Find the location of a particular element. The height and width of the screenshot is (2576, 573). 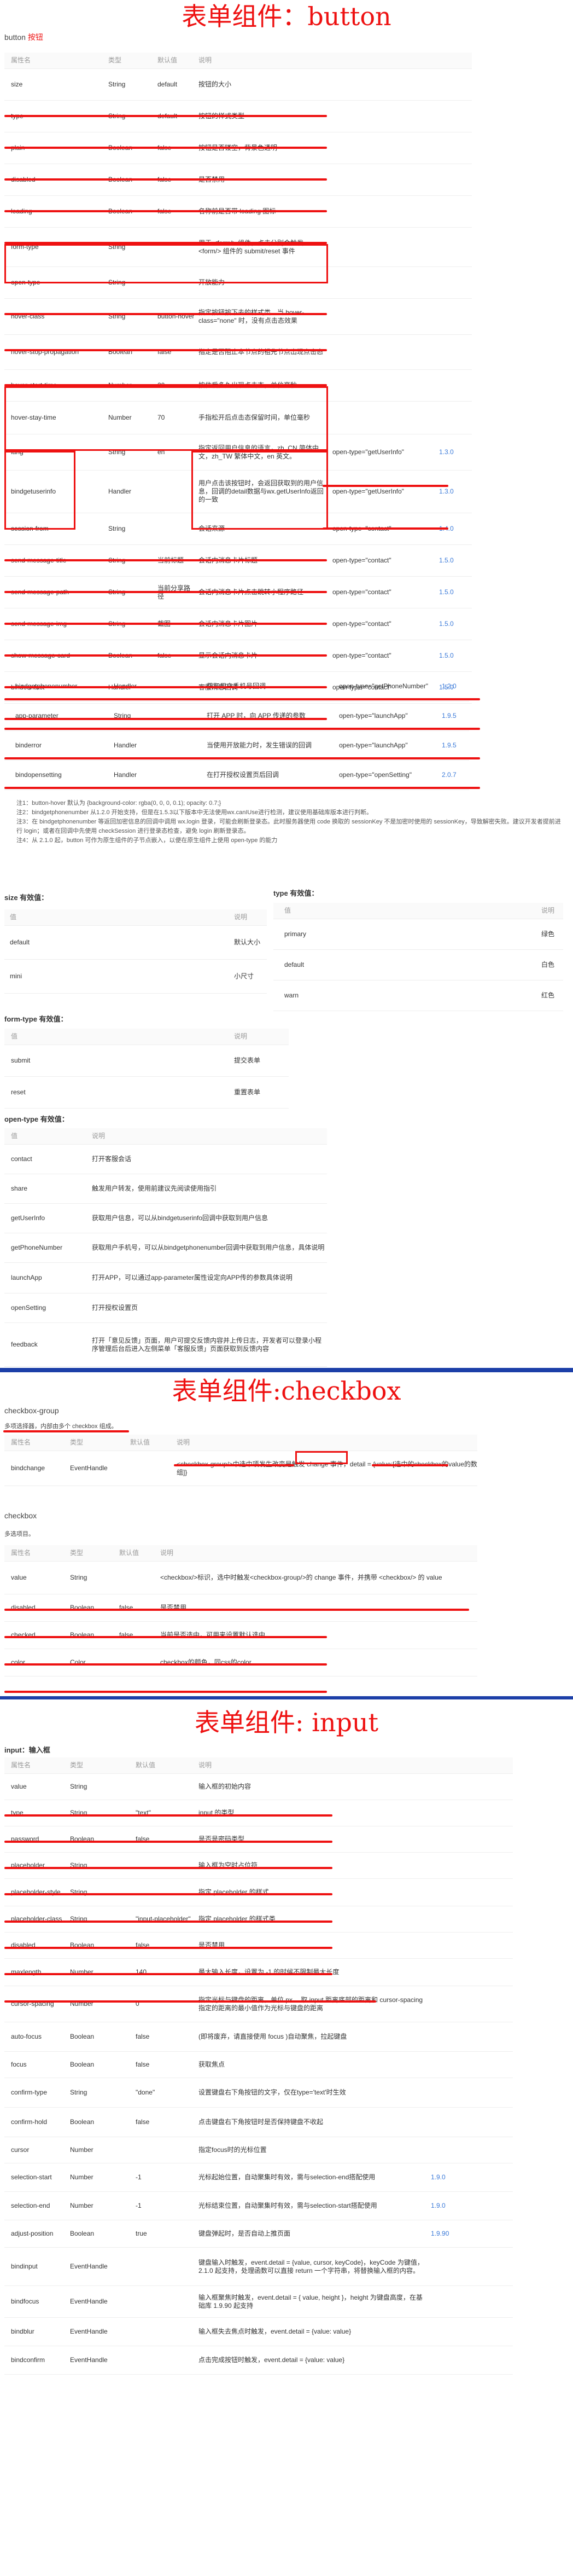

table-cell: 打开客服会话 is located at coordinates (112, 1159).